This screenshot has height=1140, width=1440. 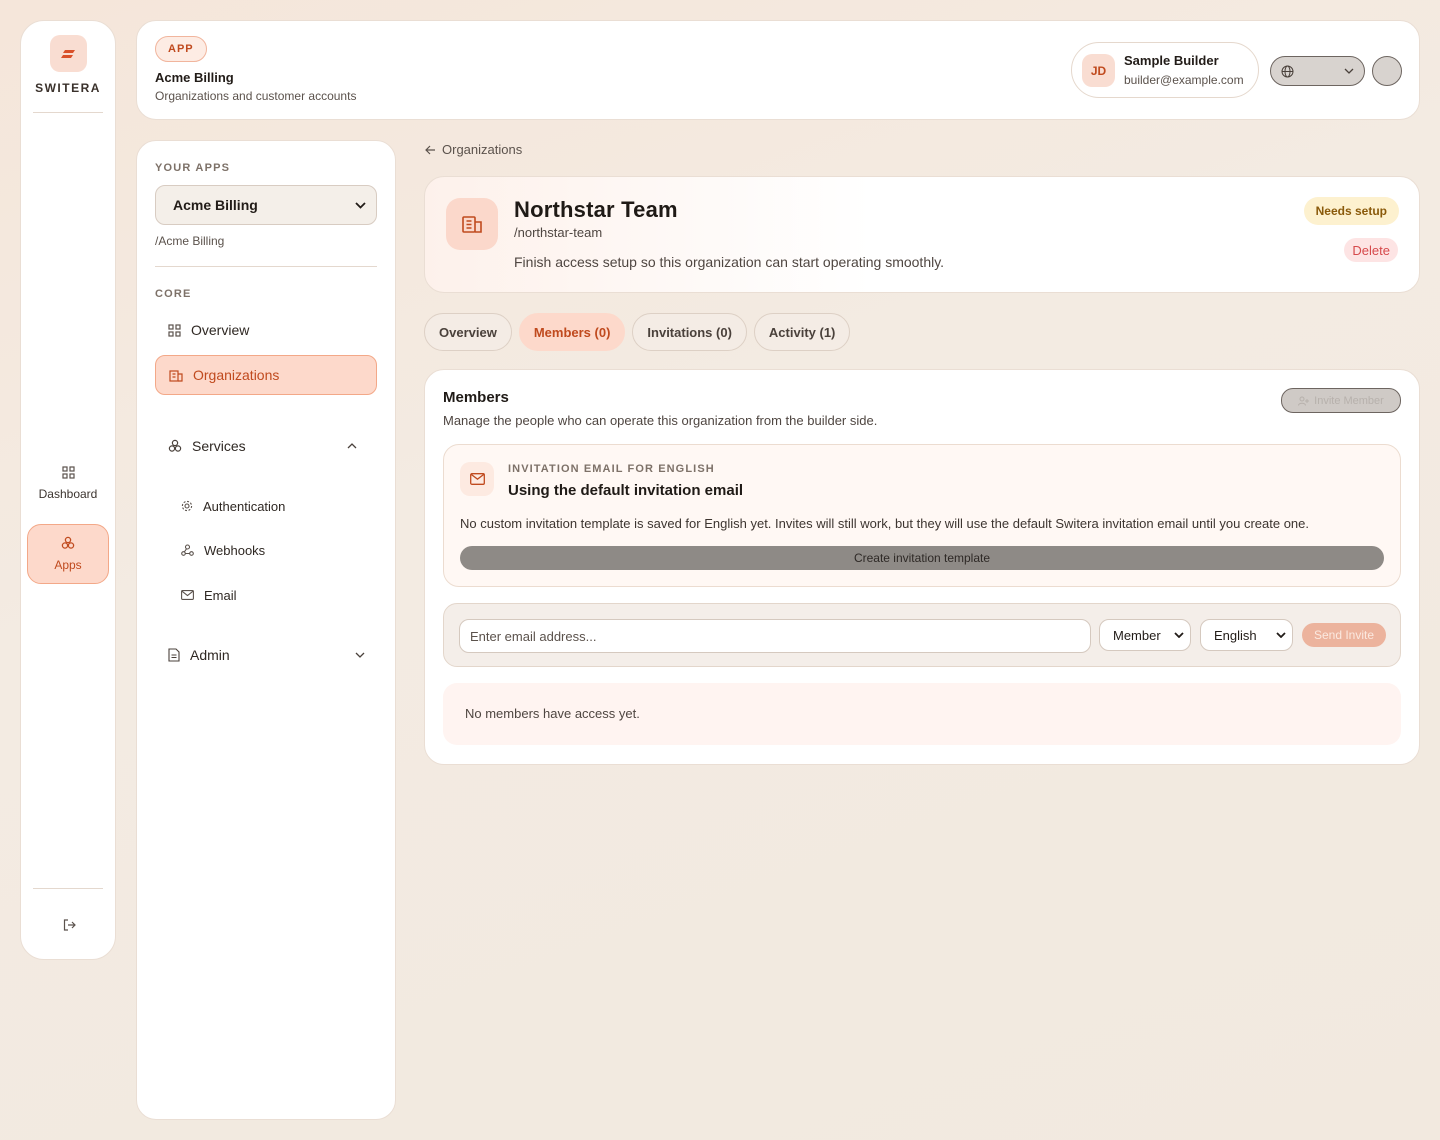 I want to click on empty-state-text: No members have access yet., so click(x=552, y=713).